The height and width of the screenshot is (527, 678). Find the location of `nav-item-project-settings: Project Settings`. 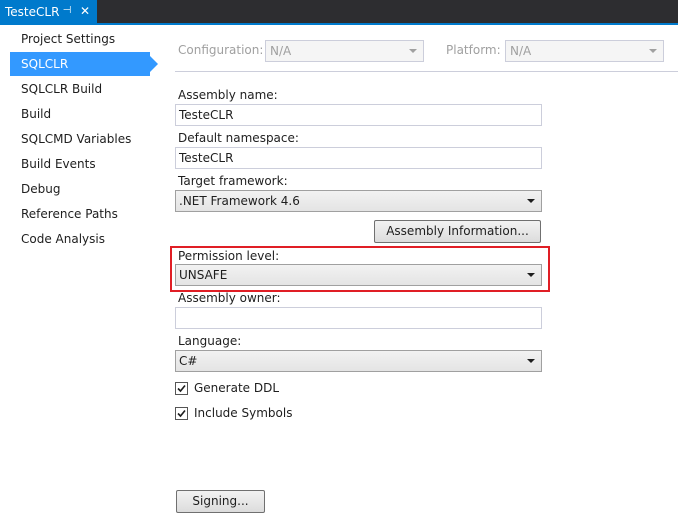

nav-item-project-settings: Project Settings is located at coordinates (80, 39).